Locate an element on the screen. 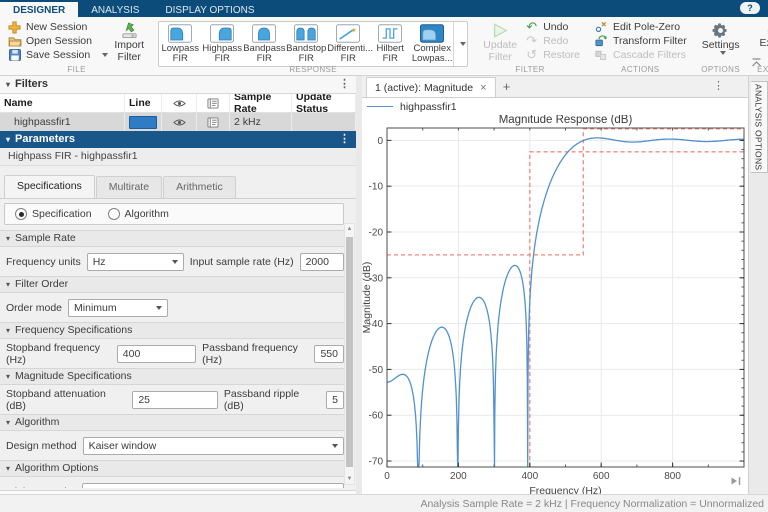 This screenshot has width=768, height=512. filter-row: highpassfir1 2 kHz is located at coordinates (178, 122).